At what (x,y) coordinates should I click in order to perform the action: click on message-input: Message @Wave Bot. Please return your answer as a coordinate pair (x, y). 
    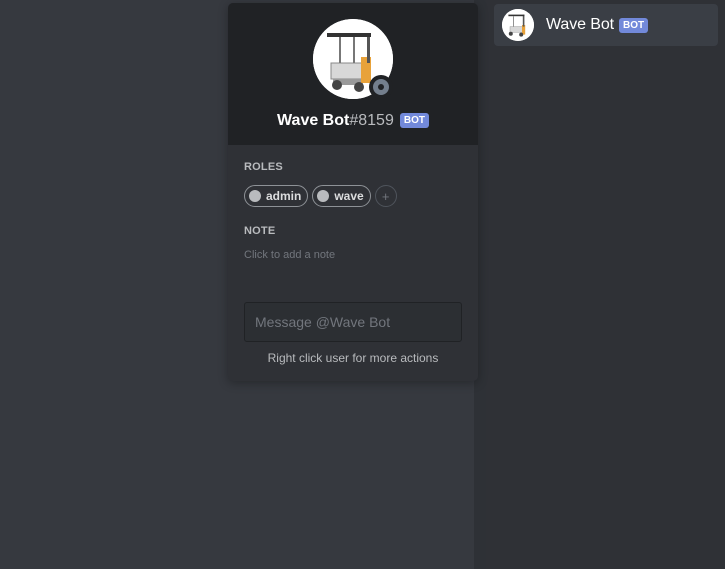
    Looking at the image, I should click on (353, 322).